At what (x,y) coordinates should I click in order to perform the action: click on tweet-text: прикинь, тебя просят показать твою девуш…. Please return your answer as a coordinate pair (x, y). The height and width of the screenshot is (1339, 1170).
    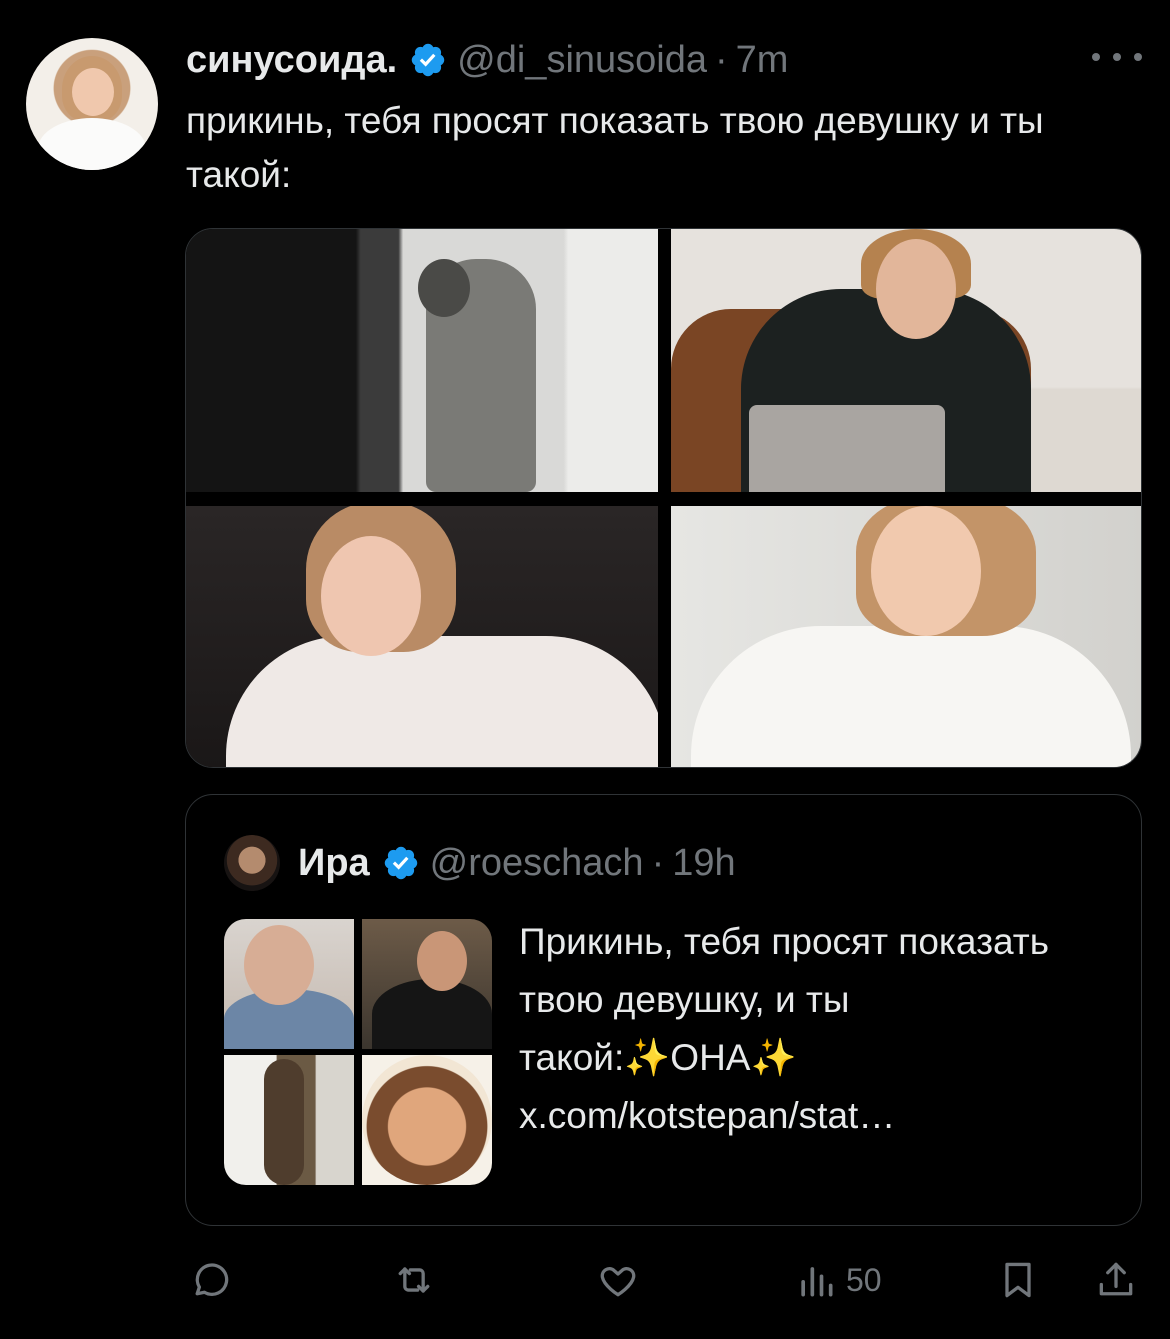
    Looking at the image, I should click on (615, 147).